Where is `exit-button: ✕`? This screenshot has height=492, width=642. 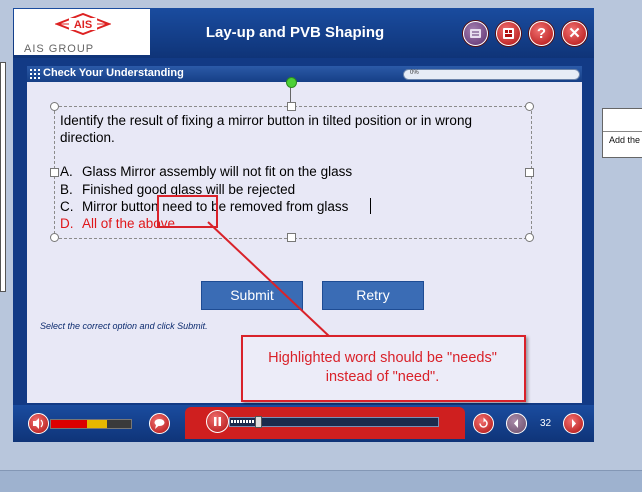 exit-button: ✕ is located at coordinates (574, 33).